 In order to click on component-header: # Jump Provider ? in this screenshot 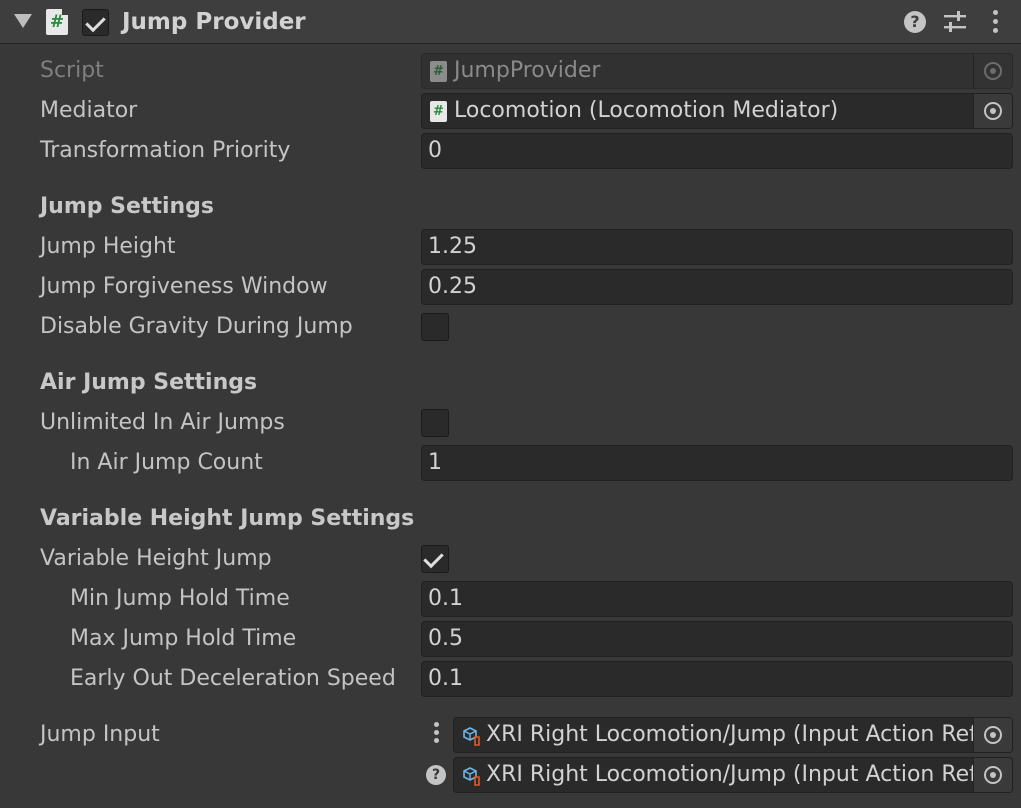, I will do `click(510, 22)`.